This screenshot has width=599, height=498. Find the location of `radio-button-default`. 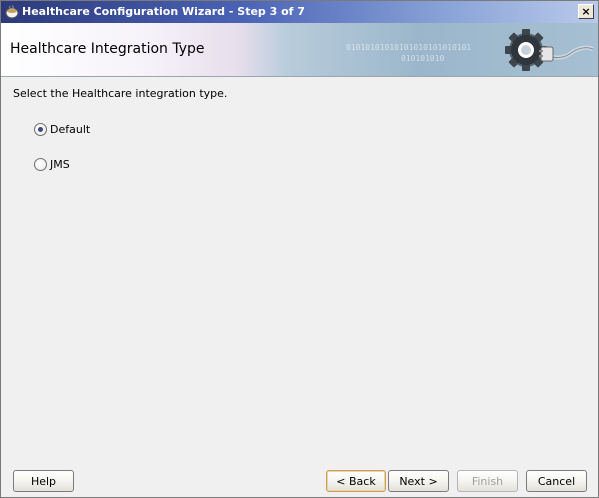

radio-button-default is located at coordinates (40, 129).